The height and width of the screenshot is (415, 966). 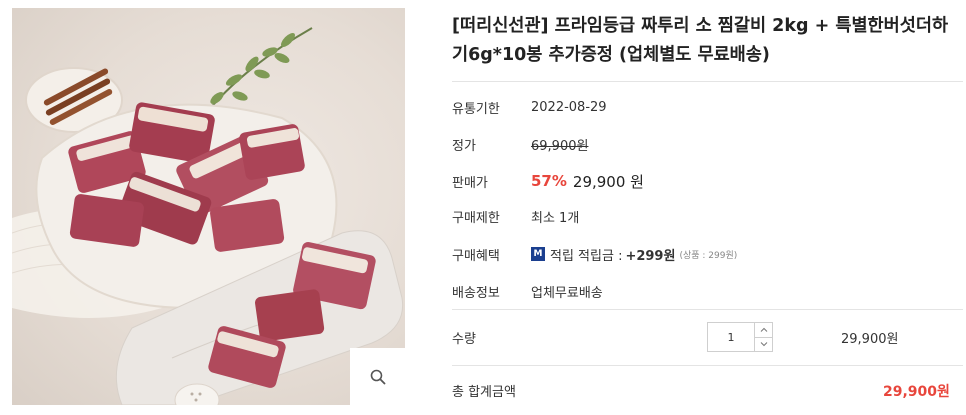 I want to click on details-divider, so click(x=707, y=309).